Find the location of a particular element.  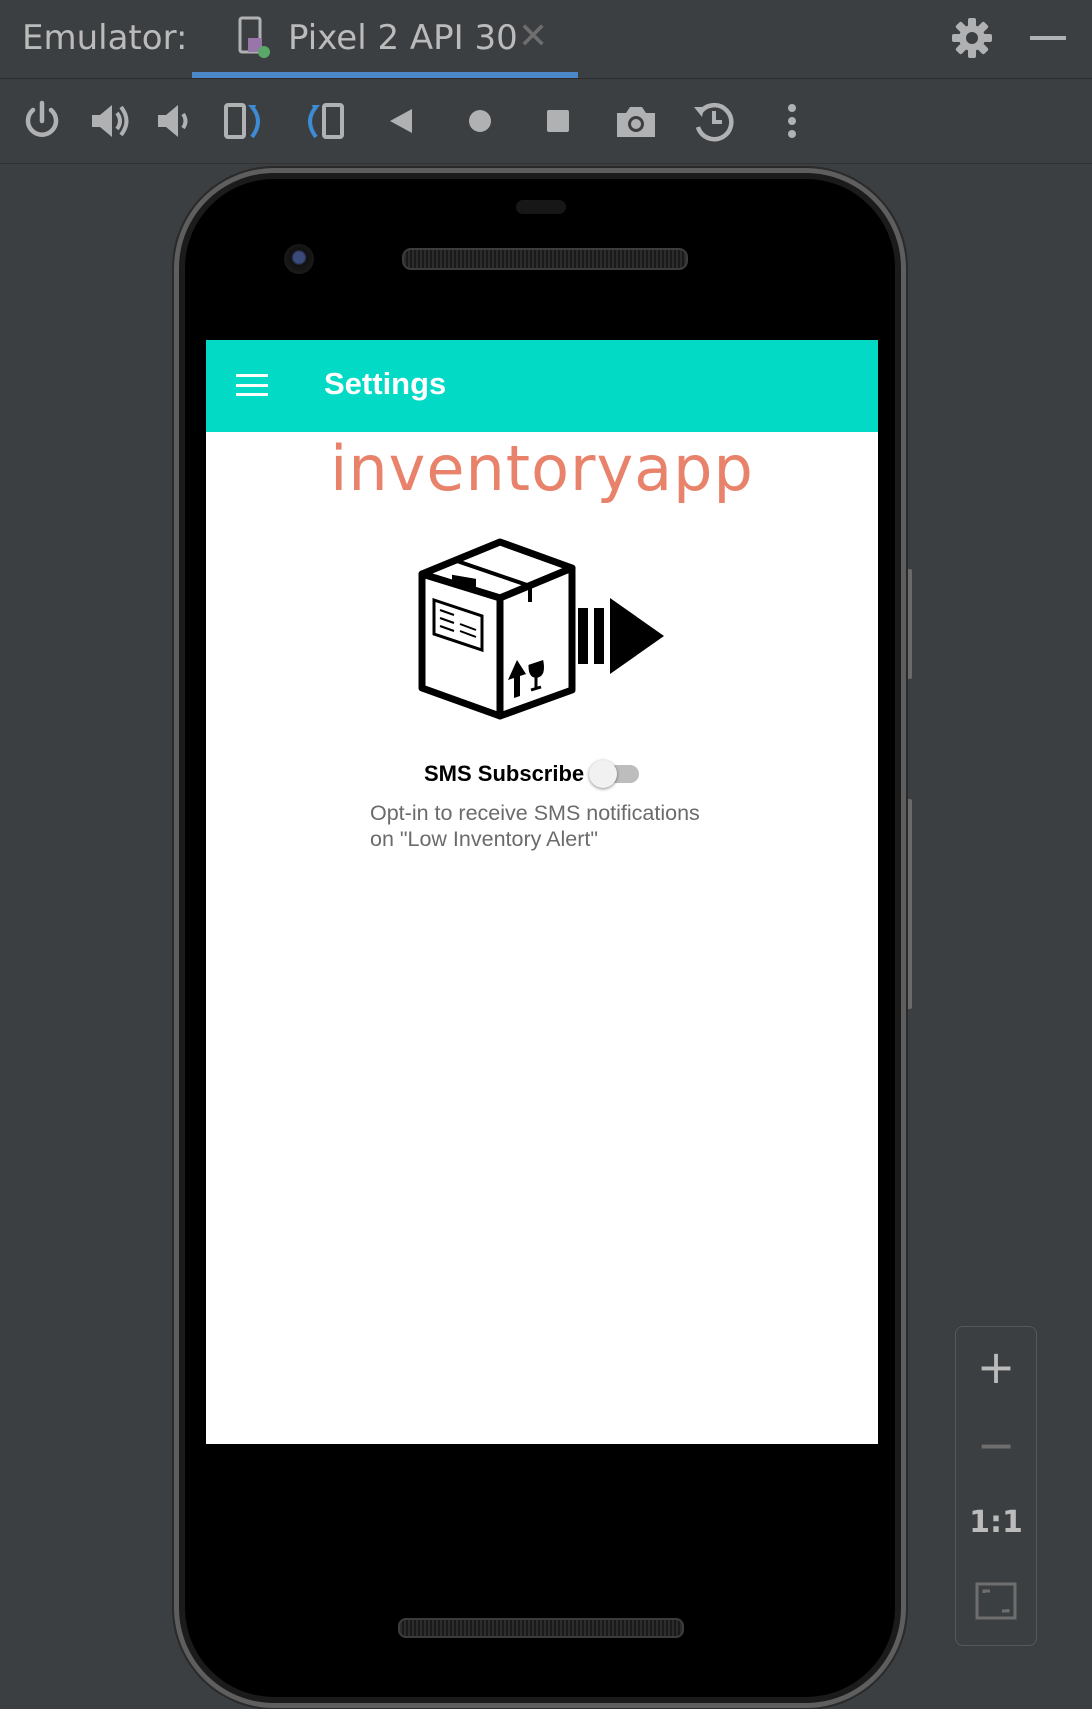

app-logo-text: inventoryapp is located at coordinates (542, 468).